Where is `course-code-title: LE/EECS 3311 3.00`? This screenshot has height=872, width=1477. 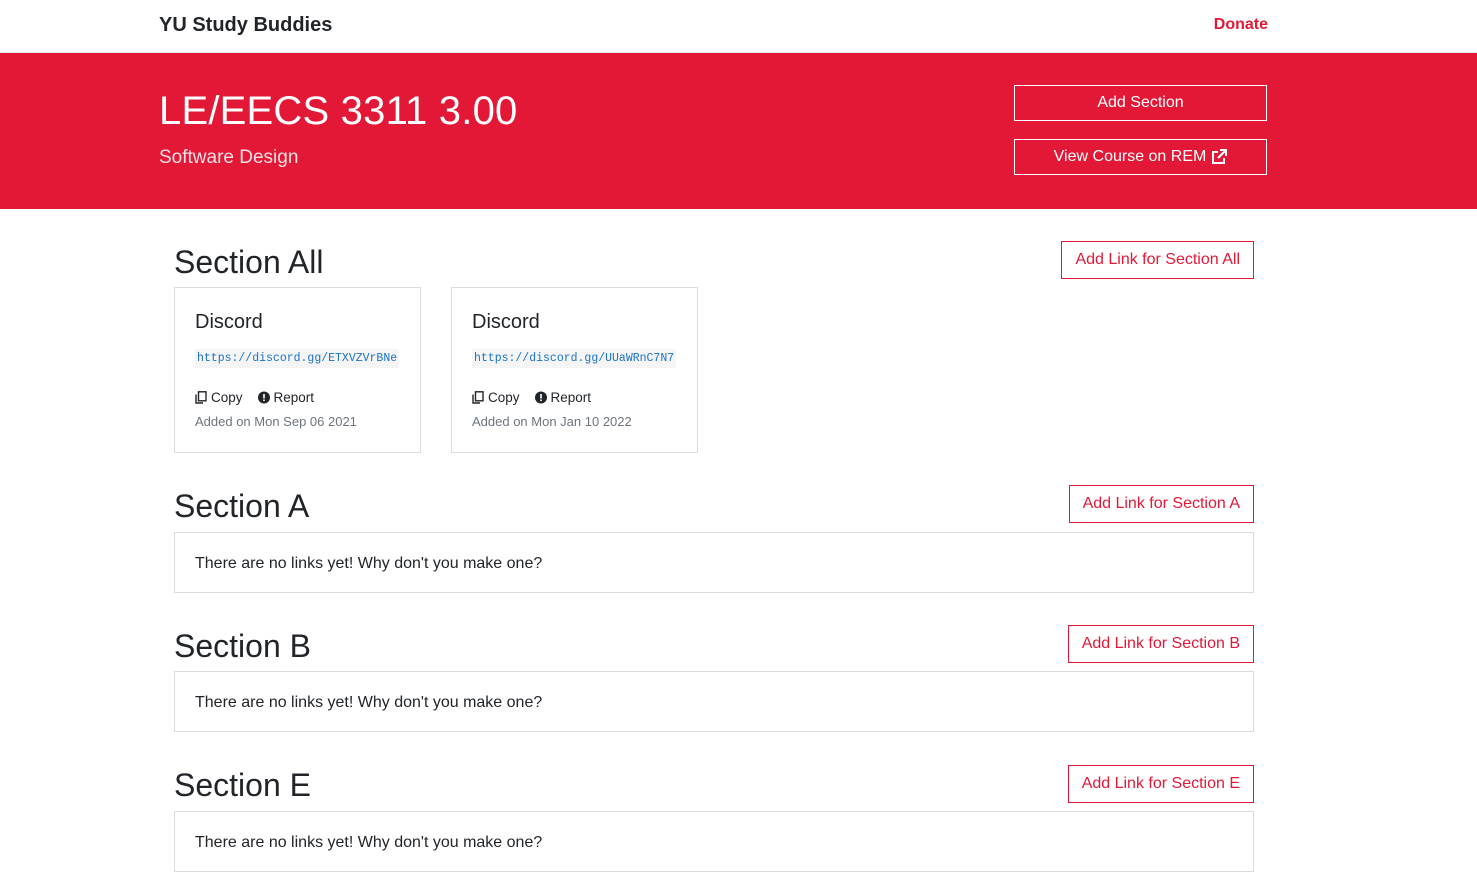
course-code-title: LE/EECS 3311 3.00 is located at coordinates (338, 111).